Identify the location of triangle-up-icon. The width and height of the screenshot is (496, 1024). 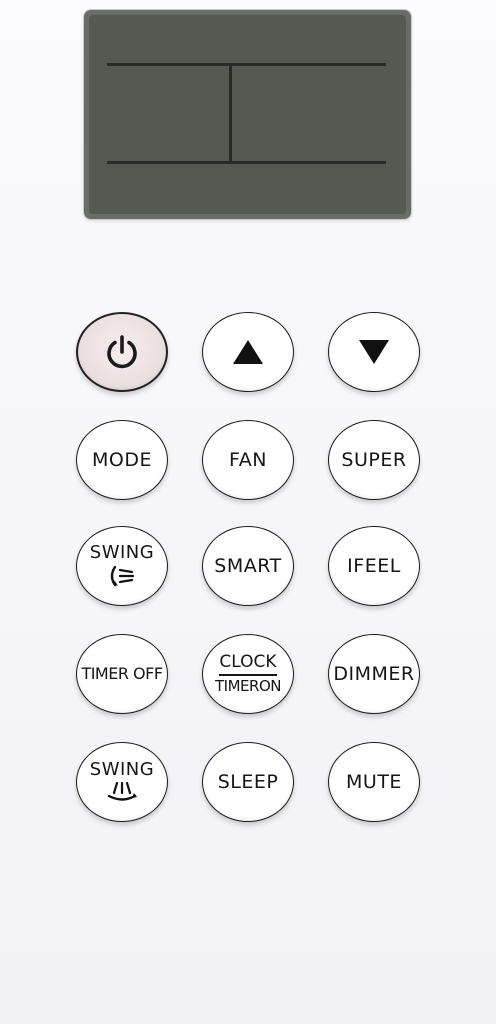
(248, 352).